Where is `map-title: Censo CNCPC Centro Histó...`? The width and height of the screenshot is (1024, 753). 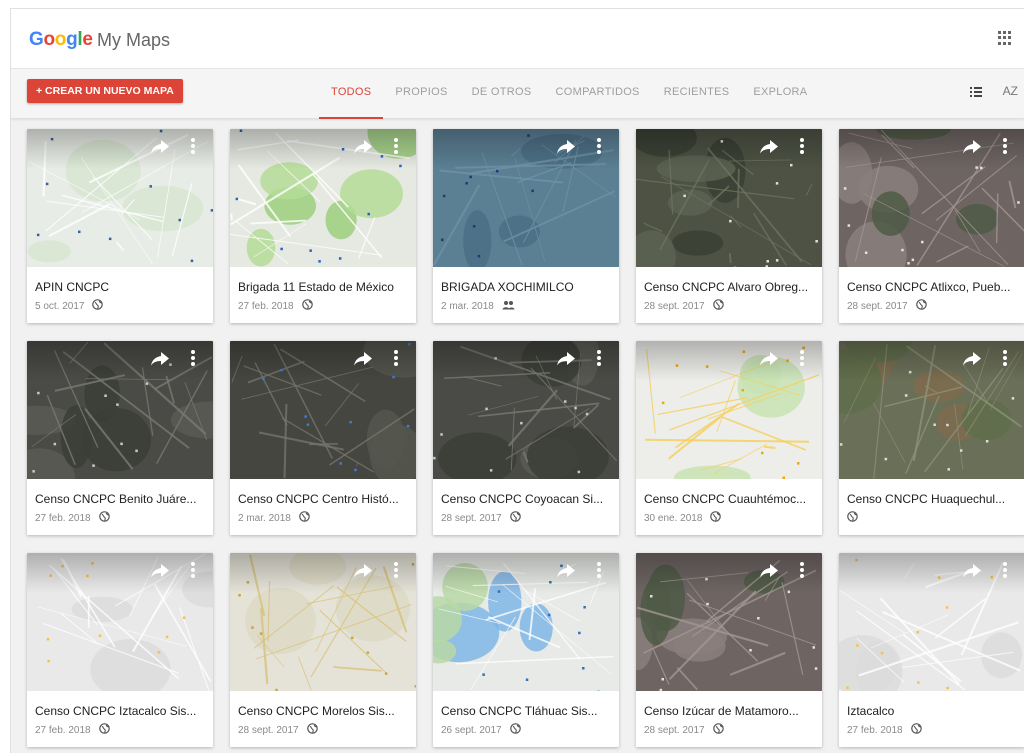
map-title: Censo CNCPC Centro Histó... is located at coordinates (324, 499).